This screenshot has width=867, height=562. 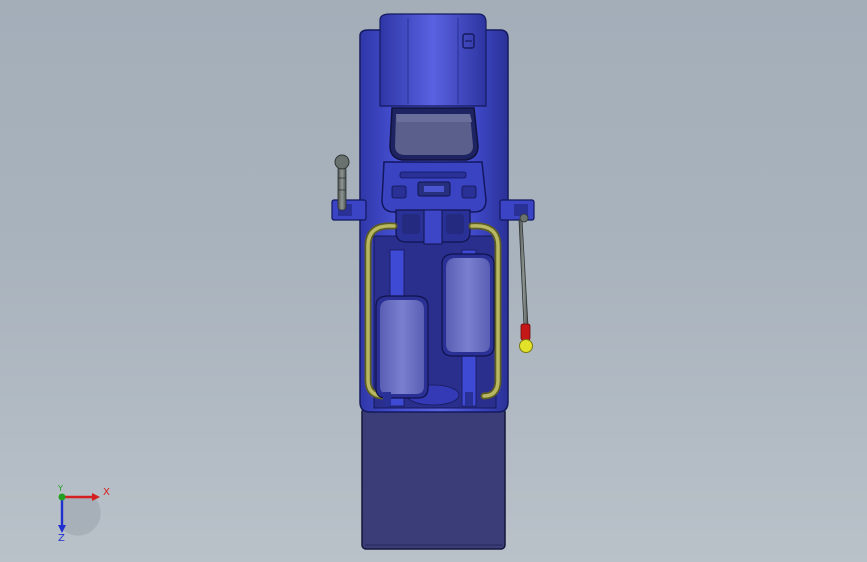 I want to click on z-axis-label: Z, so click(x=61, y=538).